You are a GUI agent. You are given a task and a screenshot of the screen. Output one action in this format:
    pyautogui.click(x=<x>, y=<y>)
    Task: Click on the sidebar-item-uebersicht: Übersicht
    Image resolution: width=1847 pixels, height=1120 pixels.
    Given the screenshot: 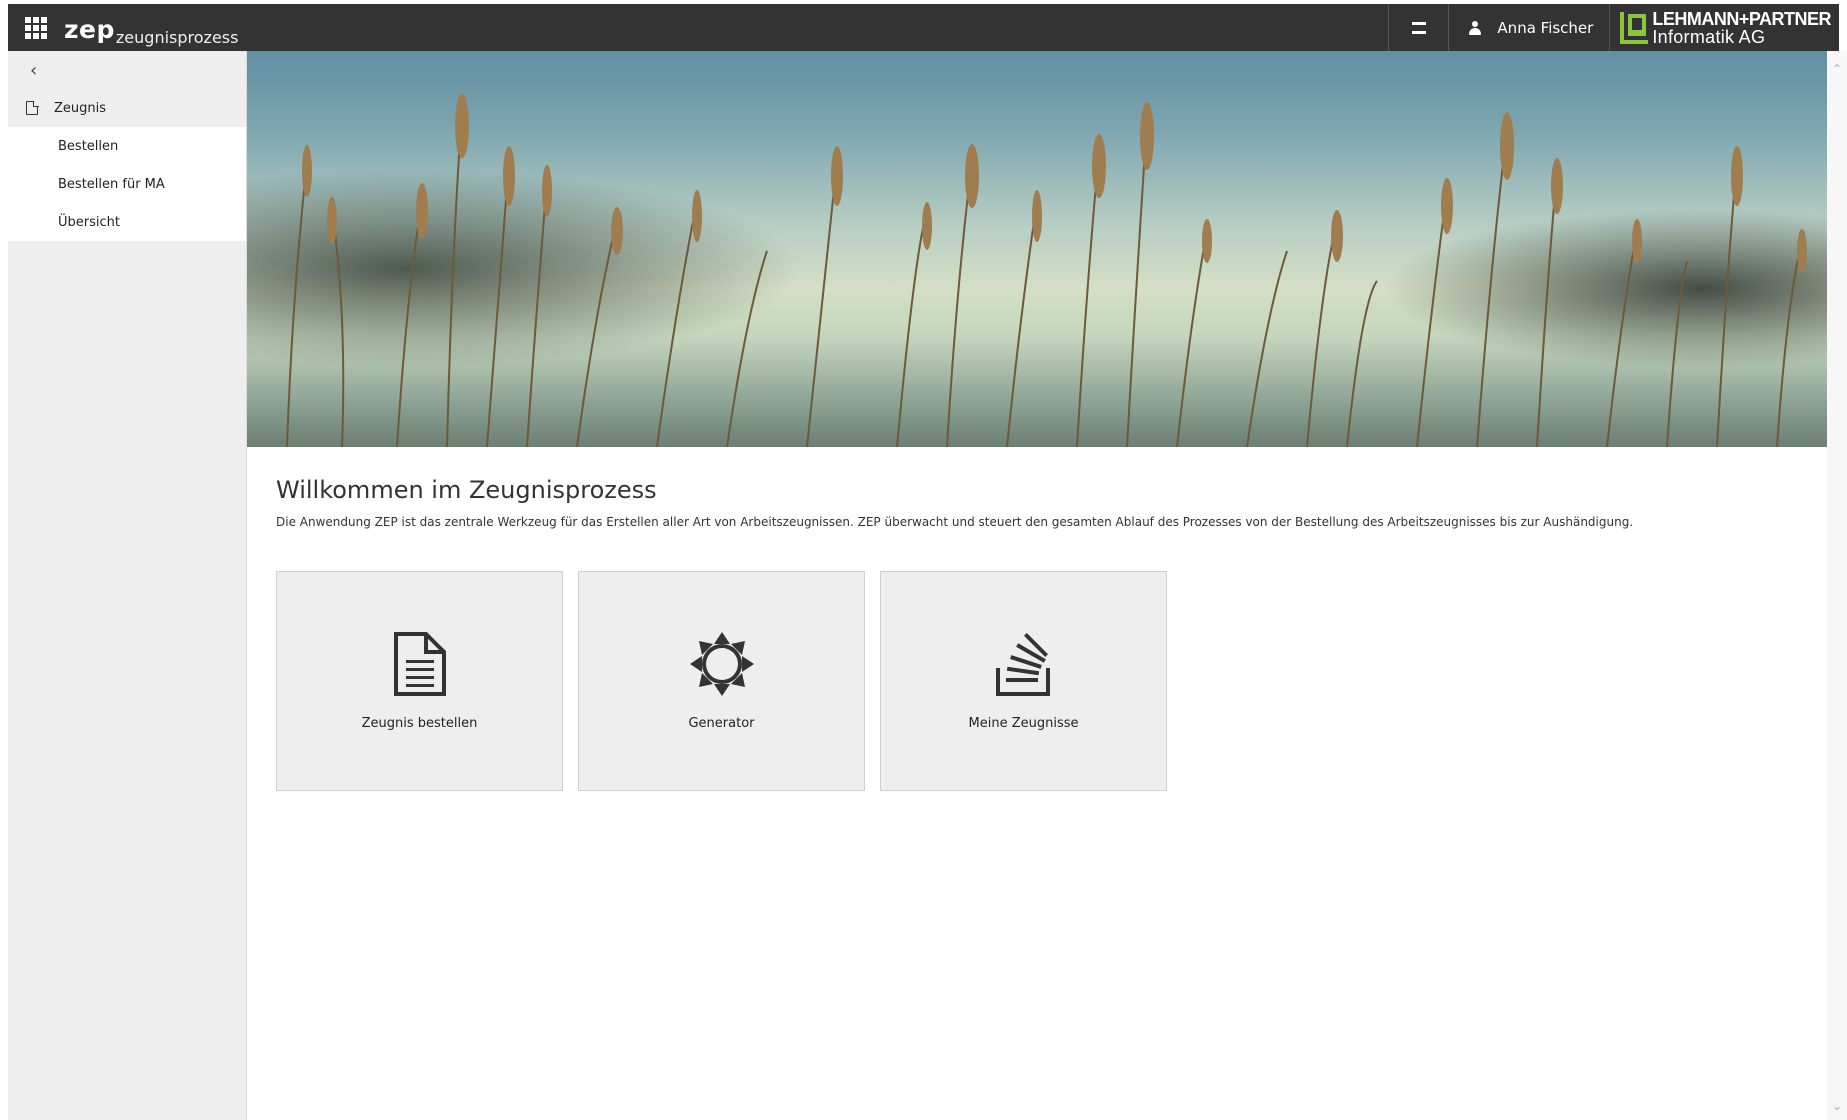 What is the action you would take?
    pyautogui.click(x=127, y=222)
    